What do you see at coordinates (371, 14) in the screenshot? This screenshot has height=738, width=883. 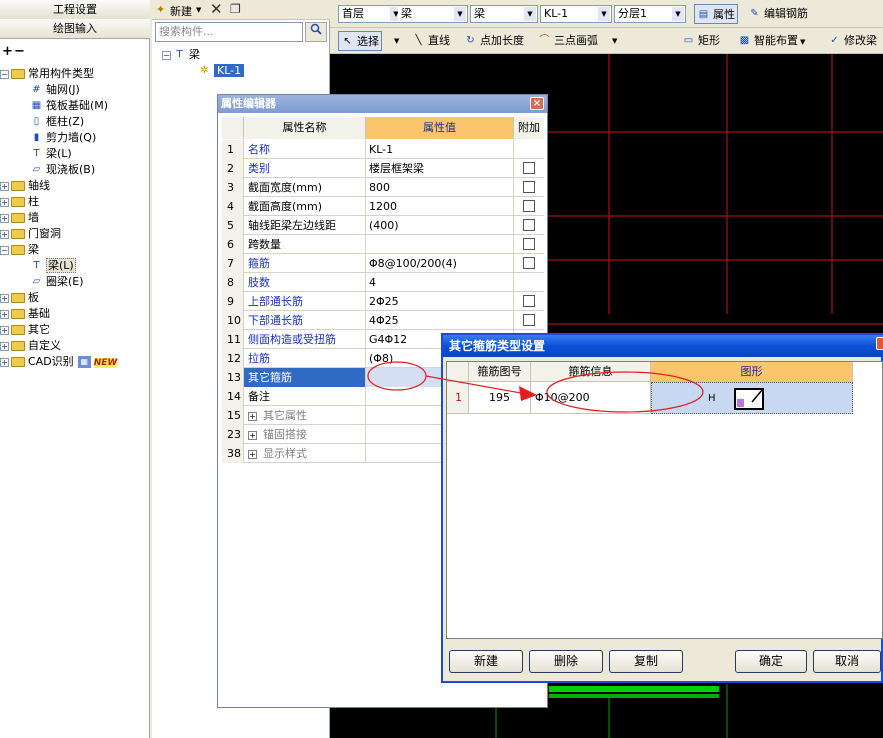 I see `floor-select: 首层 ▼` at bounding box center [371, 14].